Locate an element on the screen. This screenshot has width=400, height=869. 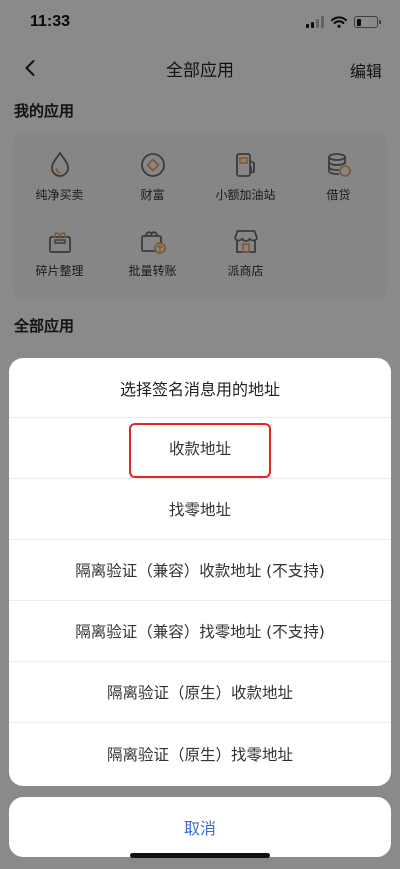
option-segwit-native-change: 隔离验证（原生）找零地址 is located at coordinates (200, 753).